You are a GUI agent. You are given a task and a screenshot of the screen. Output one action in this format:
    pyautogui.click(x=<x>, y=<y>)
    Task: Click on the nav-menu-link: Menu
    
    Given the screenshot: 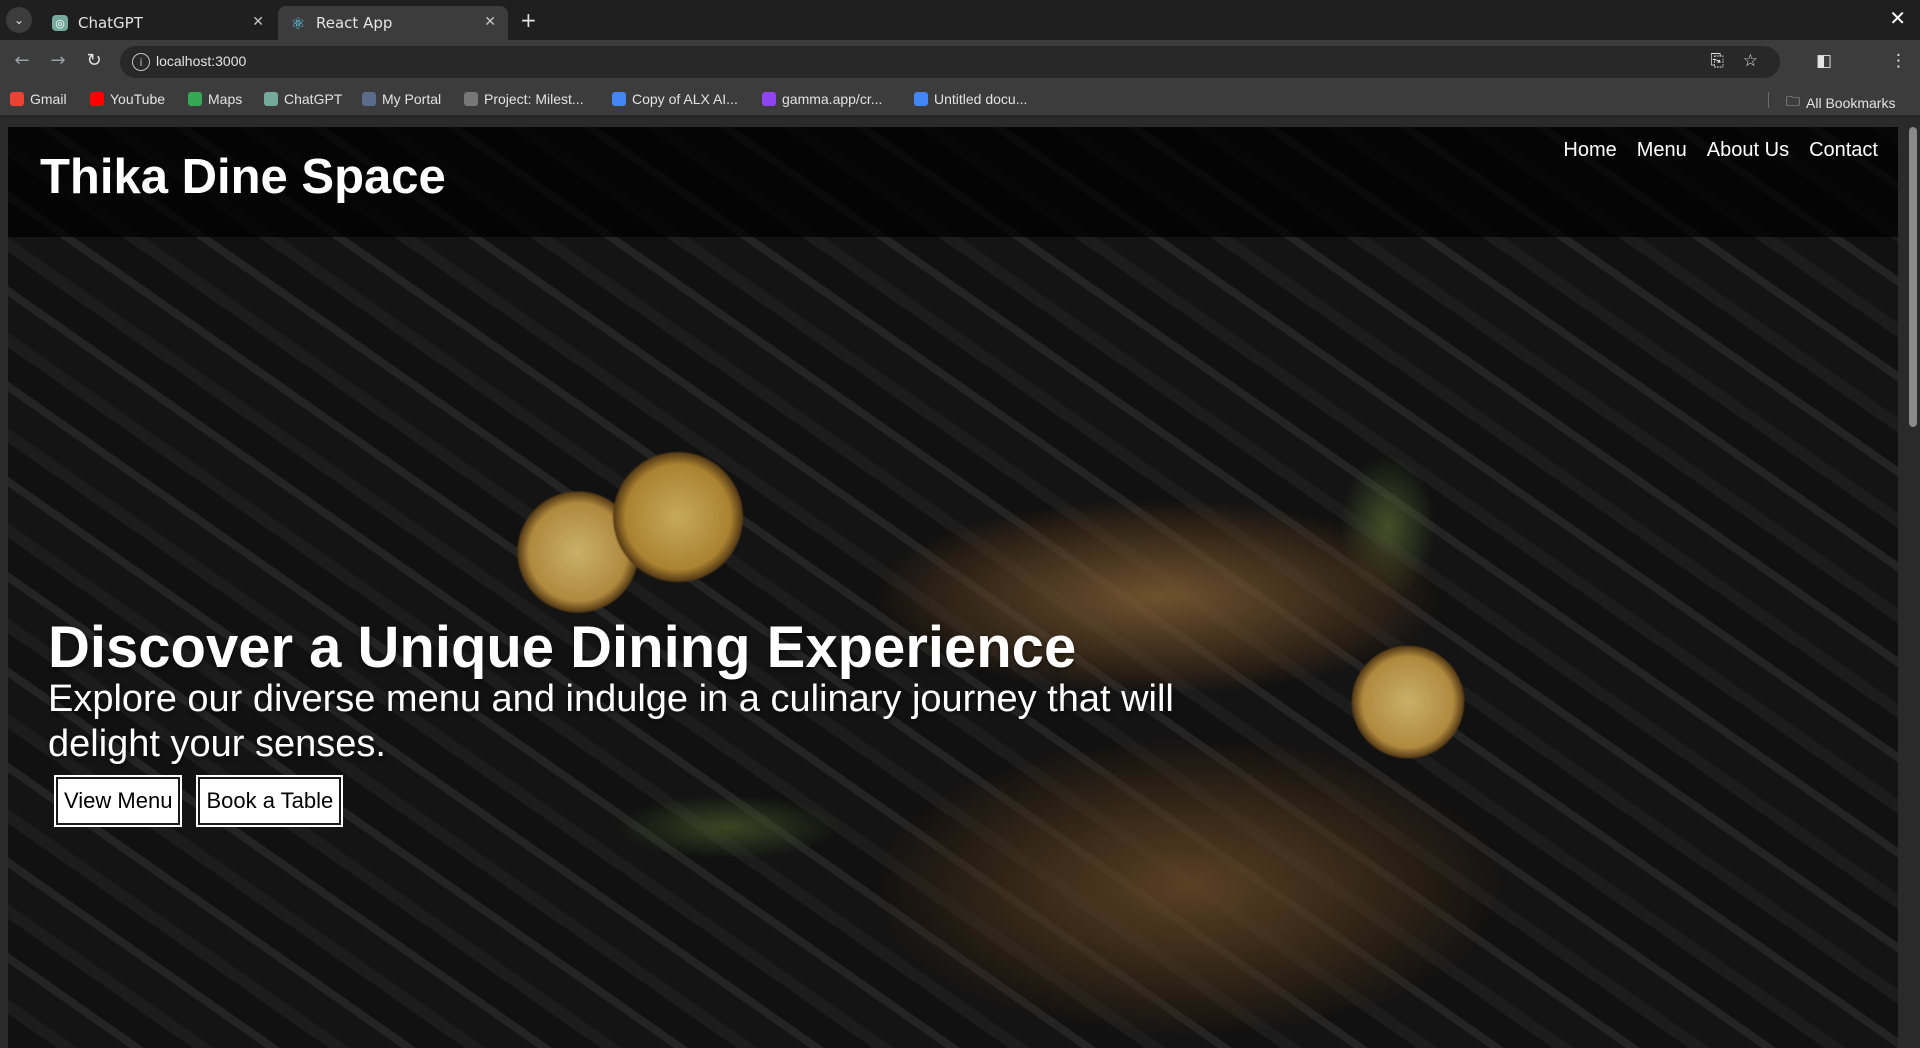 What is the action you would take?
    pyautogui.click(x=1662, y=150)
    